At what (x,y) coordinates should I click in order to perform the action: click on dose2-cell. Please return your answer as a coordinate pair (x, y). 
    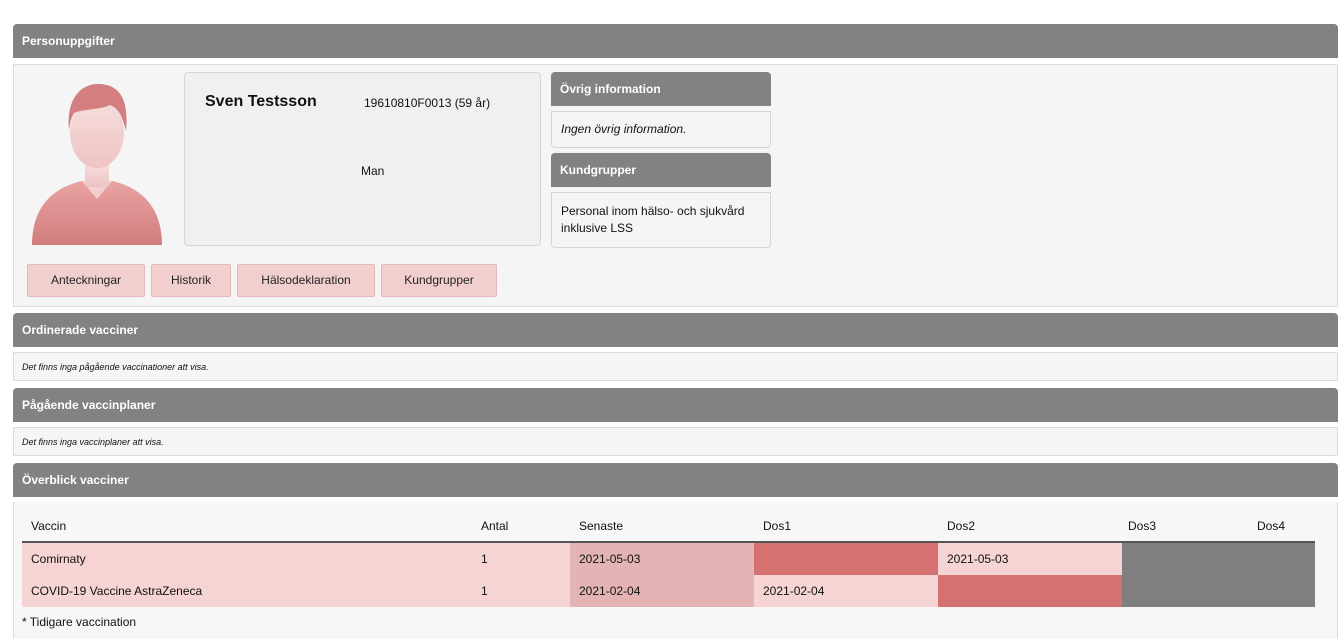
    Looking at the image, I should click on (1030, 591).